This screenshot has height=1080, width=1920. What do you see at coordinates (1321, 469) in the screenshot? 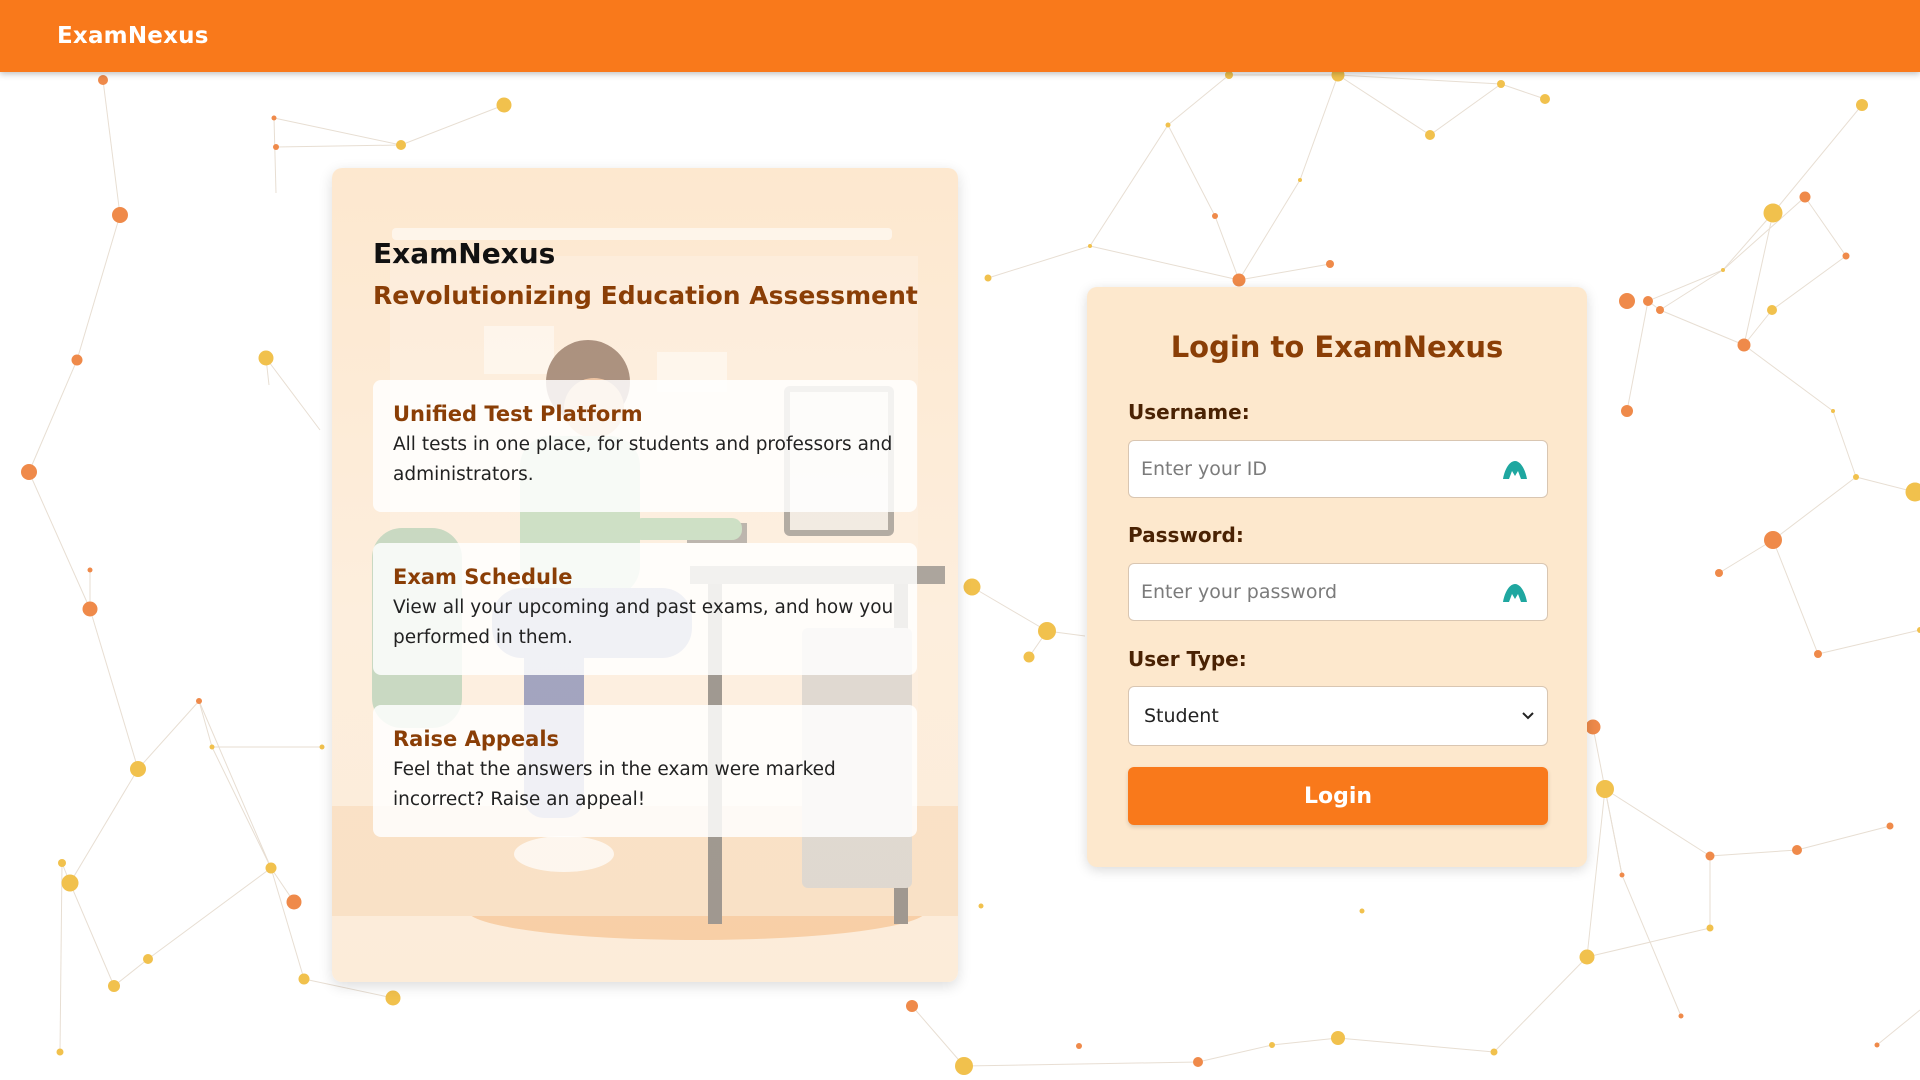
I see `username-input` at bounding box center [1321, 469].